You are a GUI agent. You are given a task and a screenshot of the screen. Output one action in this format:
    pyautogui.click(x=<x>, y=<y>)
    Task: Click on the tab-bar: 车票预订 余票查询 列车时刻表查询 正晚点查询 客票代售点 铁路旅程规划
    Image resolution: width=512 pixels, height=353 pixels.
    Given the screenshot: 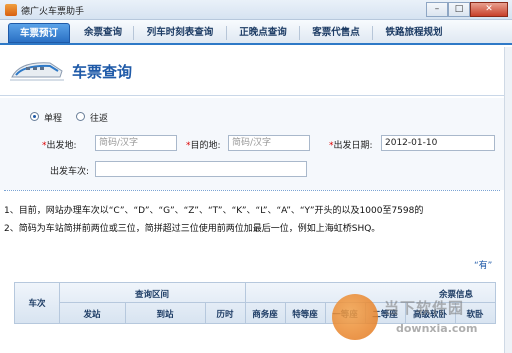 What is the action you would take?
    pyautogui.click(x=256, y=32)
    